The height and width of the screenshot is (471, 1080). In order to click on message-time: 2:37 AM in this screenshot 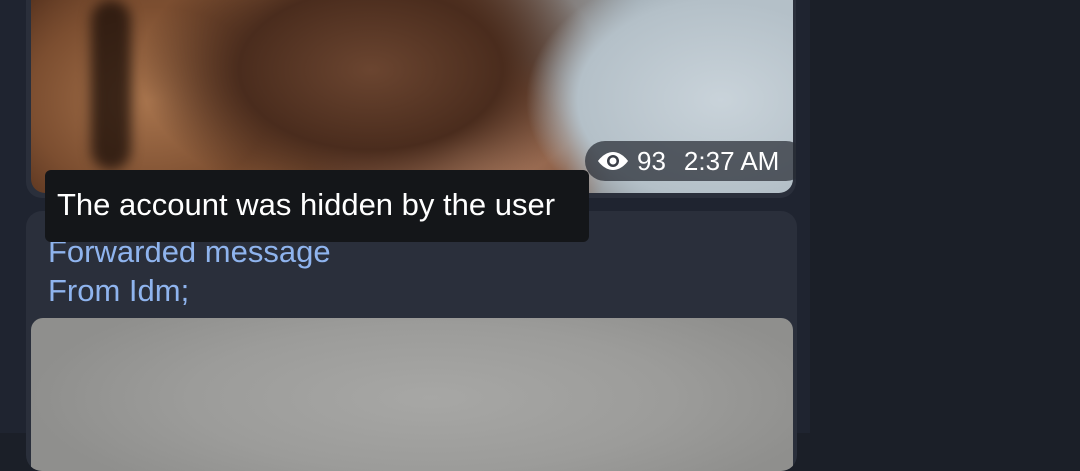, I will do `click(731, 160)`.